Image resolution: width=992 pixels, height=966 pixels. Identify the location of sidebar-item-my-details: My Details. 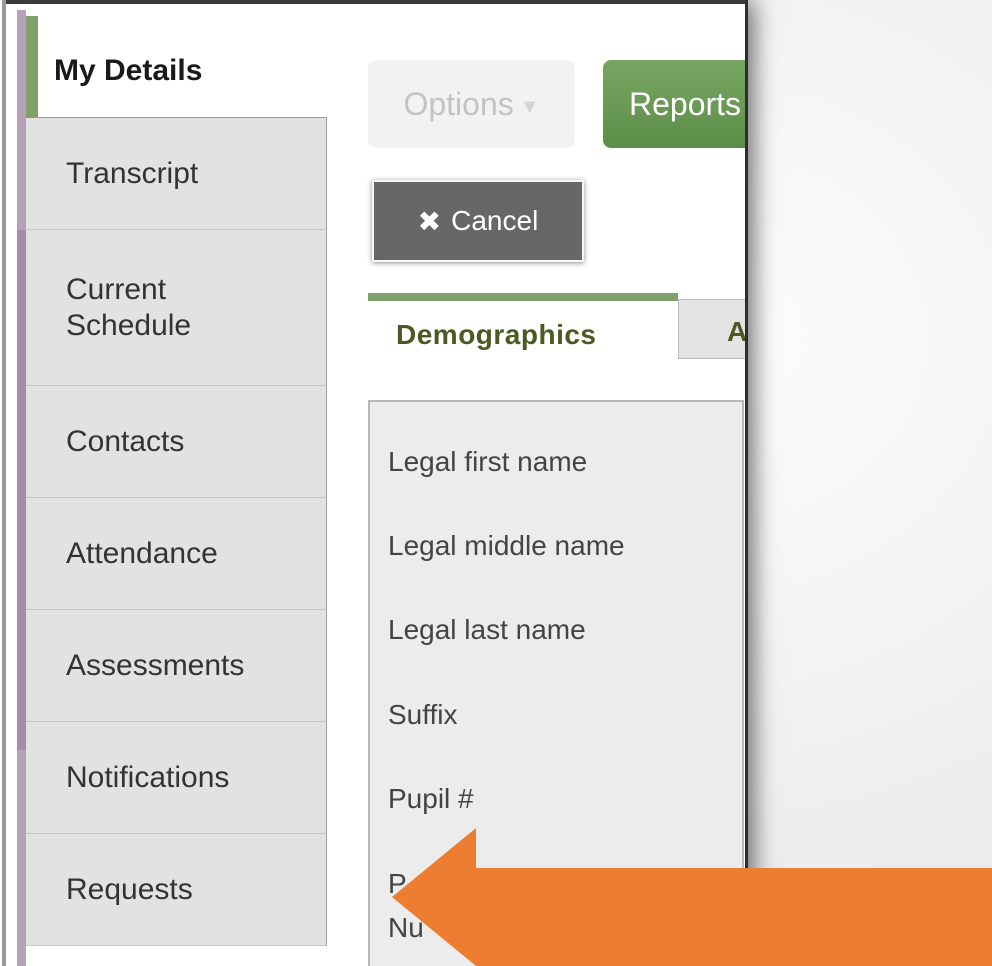
(176, 67).